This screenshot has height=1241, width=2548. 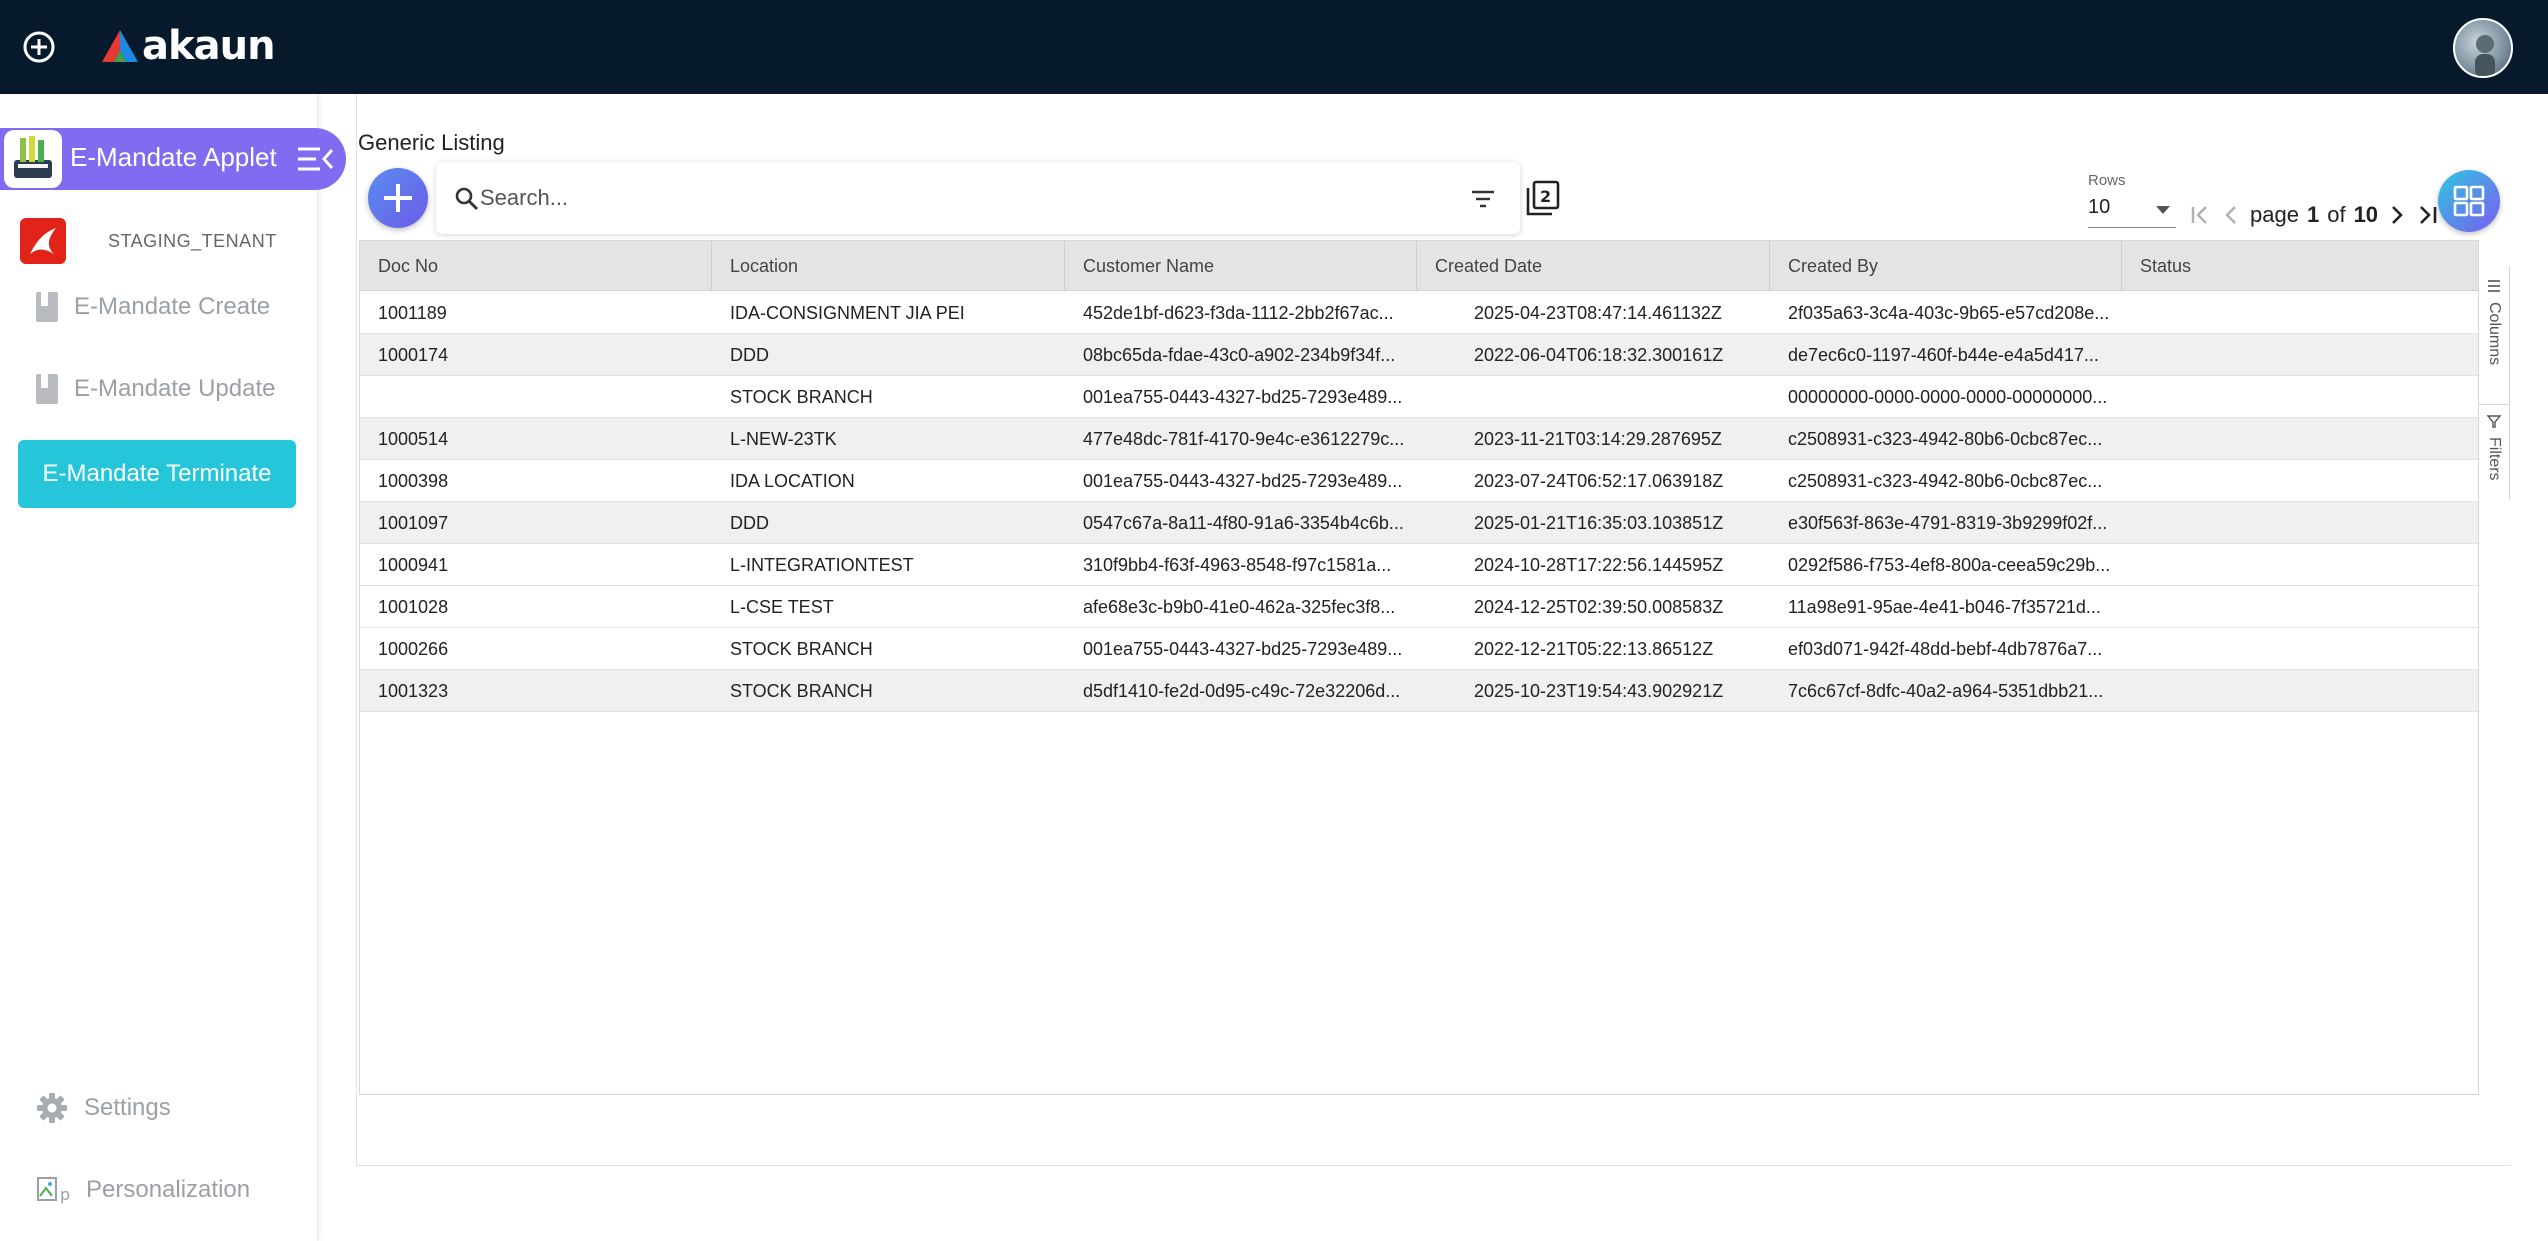 I want to click on cell-created-date: 2023-07-24T06:52:17.063918Z, so click(x=1599, y=481).